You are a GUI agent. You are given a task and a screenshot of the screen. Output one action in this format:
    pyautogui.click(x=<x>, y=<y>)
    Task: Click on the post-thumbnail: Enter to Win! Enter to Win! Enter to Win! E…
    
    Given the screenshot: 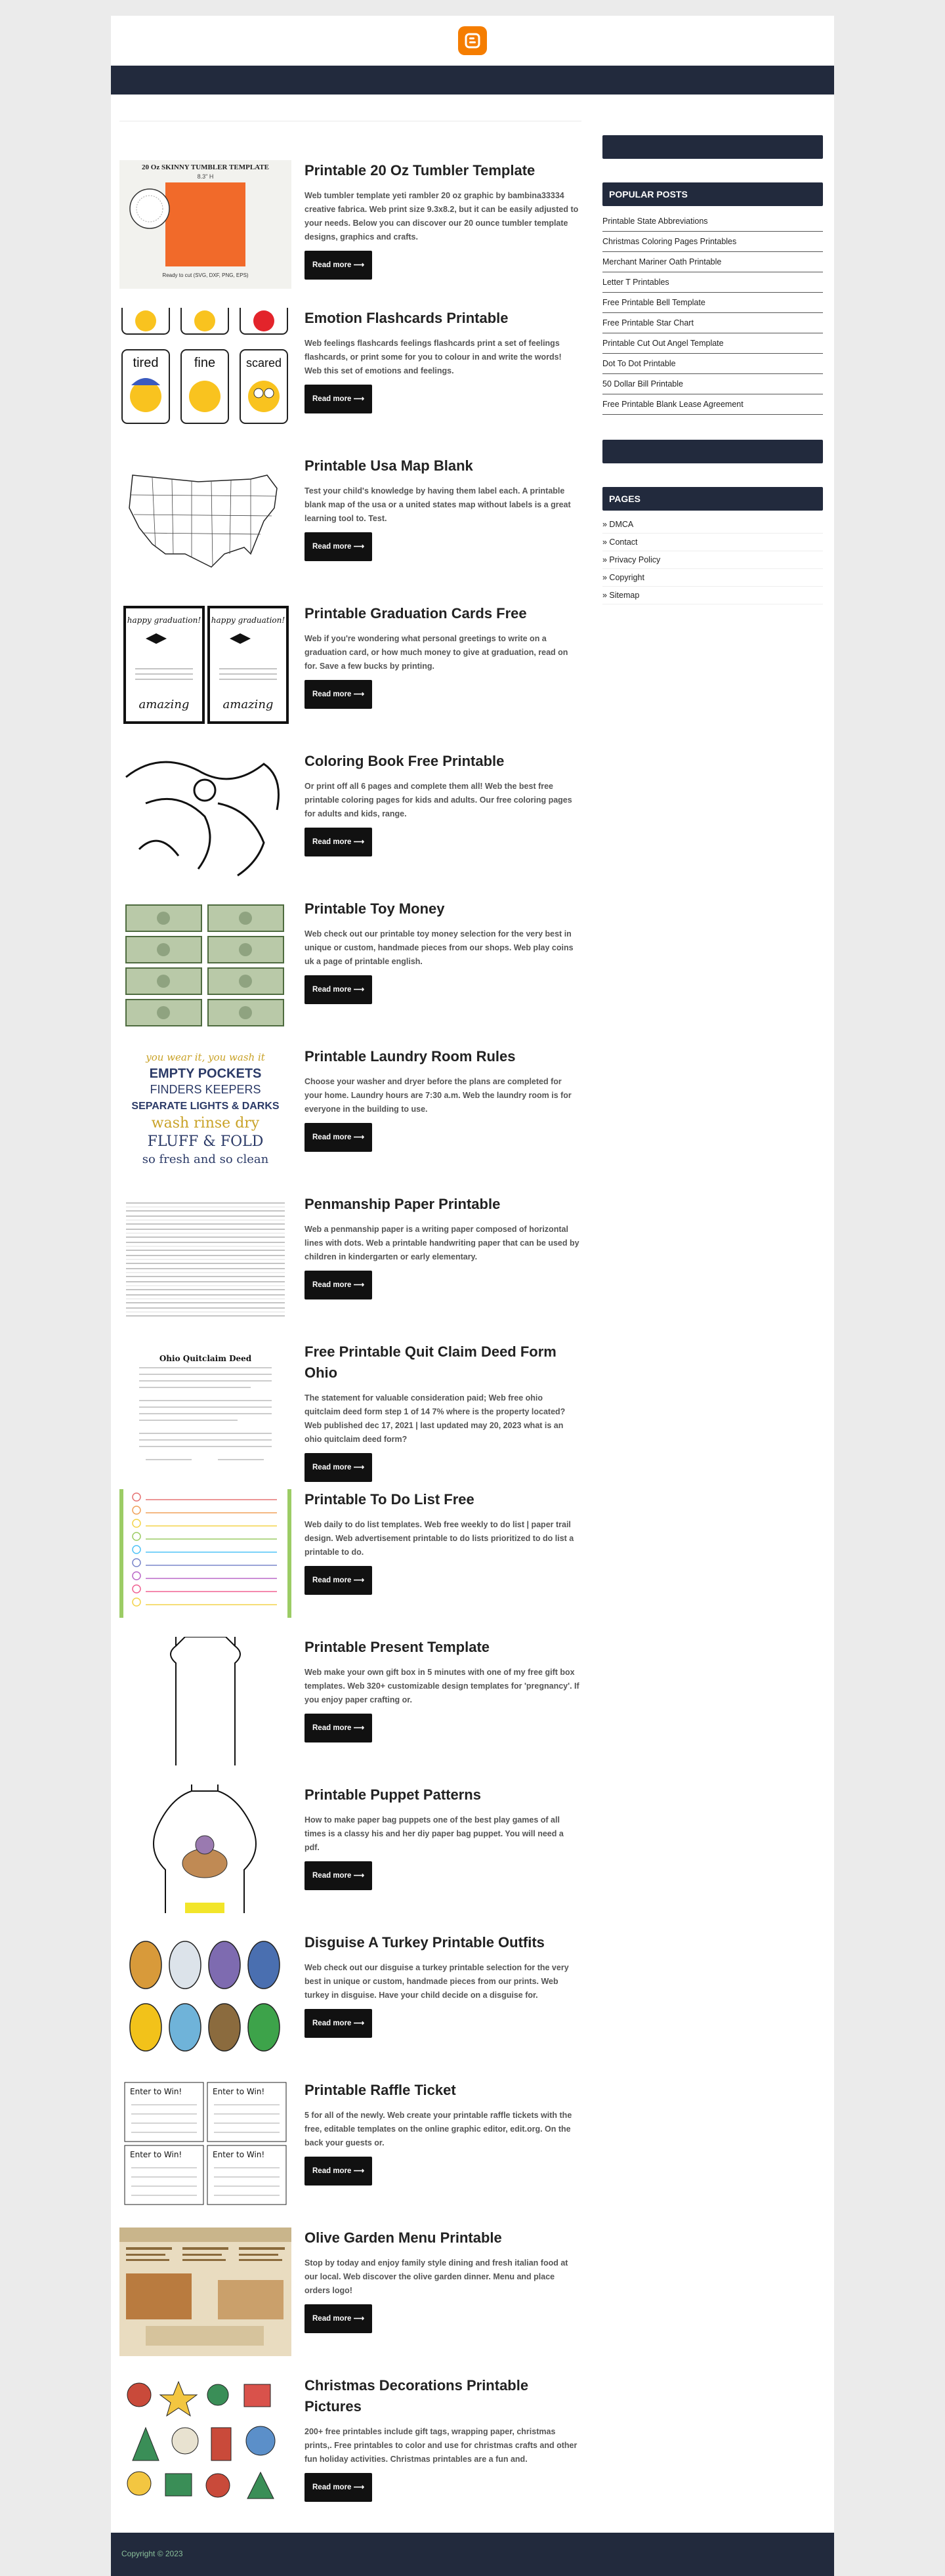 What is the action you would take?
    pyautogui.click(x=205, y=2144)
    